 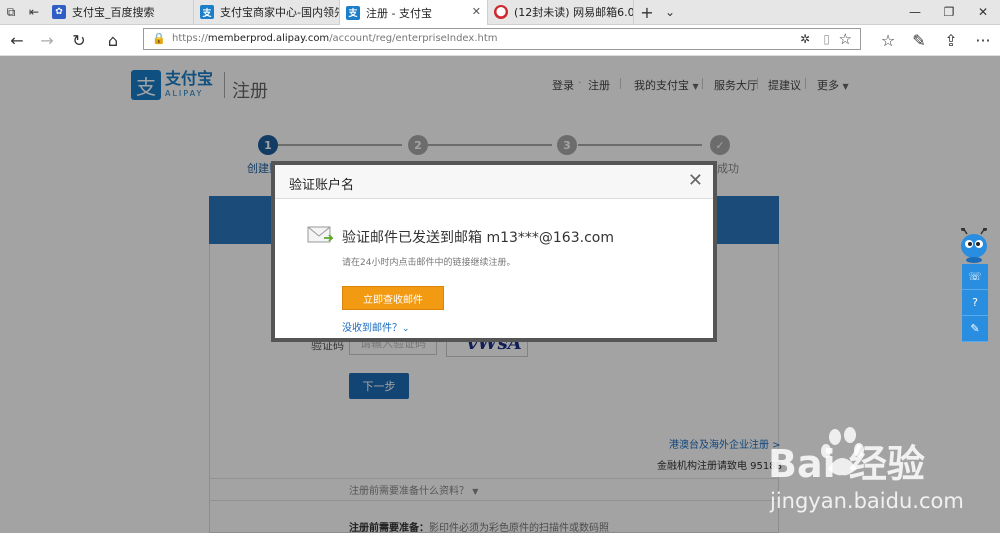 What do you see at coordinates (983, 40) in the screenshot?
I see `more-menu-icon: ···` at bounding box center [983, 40].